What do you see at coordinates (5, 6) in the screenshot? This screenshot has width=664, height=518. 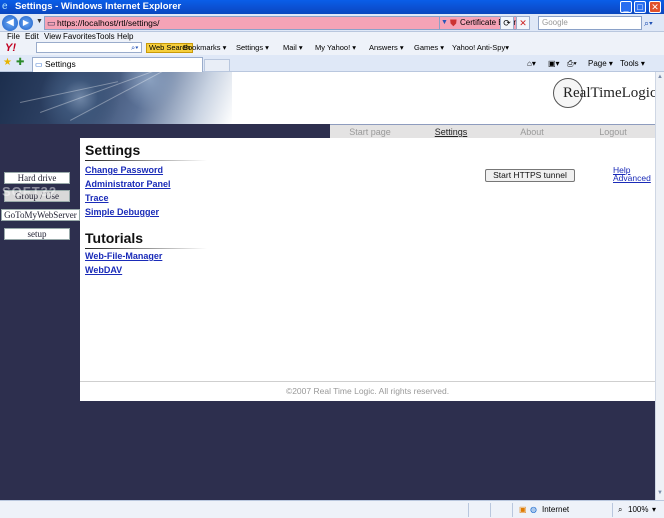 I see `ie-logo-icon: e` at bounding box center [5, 6].